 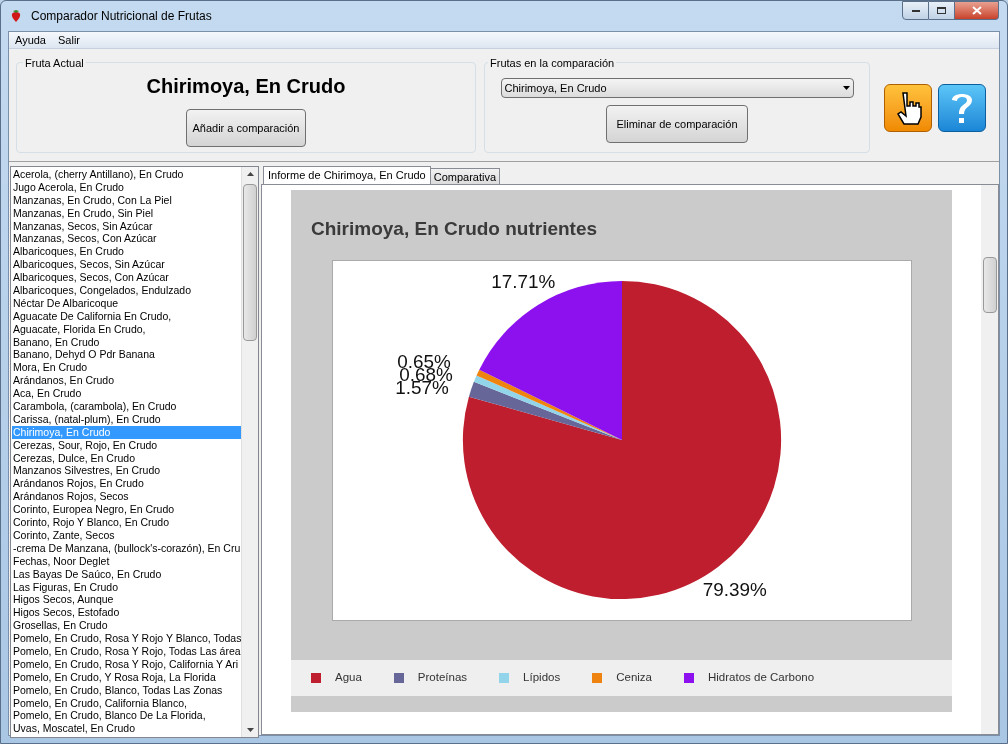 I want to click on menu-item: Ayuda, so click(x=30, y=40).